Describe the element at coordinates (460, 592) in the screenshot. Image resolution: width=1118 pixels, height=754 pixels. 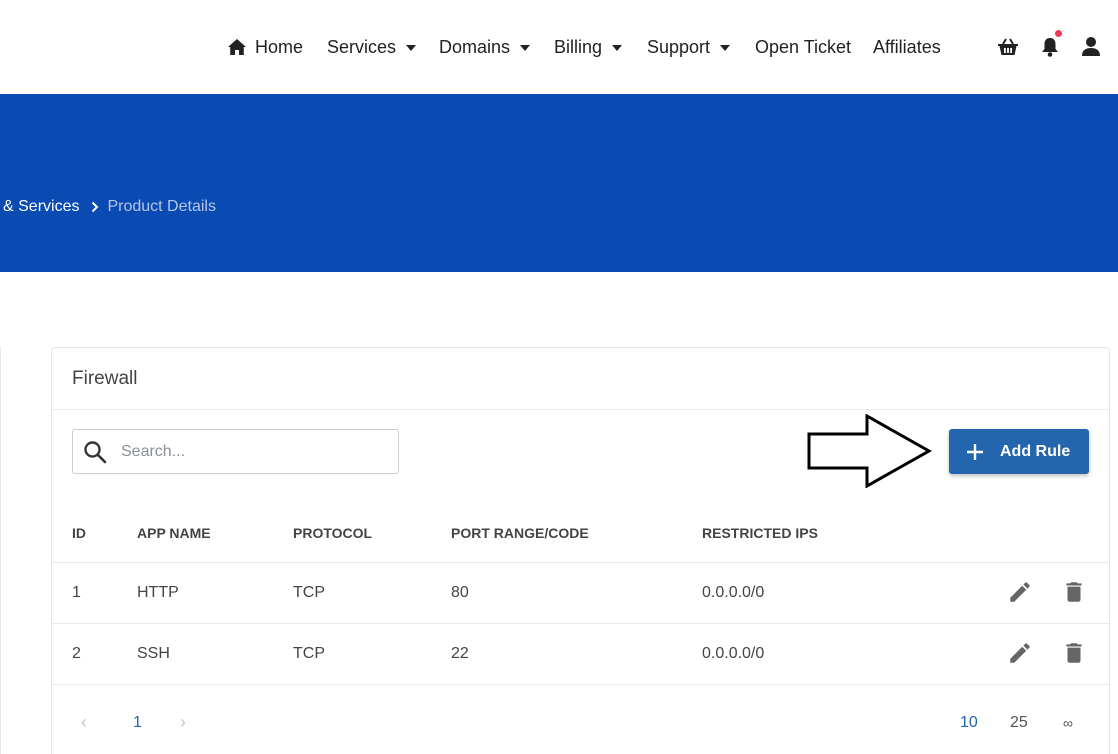
I see `cell-port: 80` at that location.